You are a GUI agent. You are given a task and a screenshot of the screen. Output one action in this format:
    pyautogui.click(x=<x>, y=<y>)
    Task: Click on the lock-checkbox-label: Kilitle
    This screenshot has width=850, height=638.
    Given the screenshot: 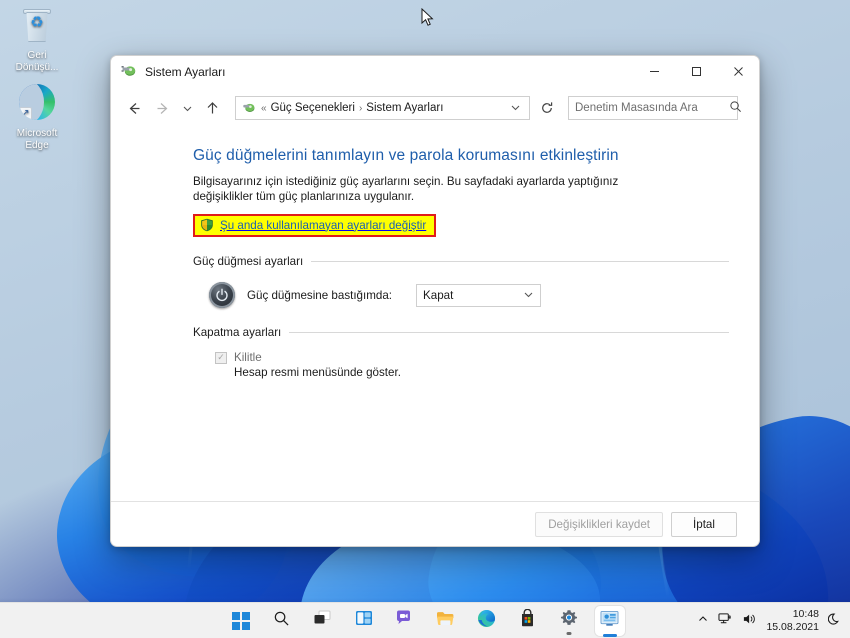 What is the action you would take?
    pyautogui.click(x=248, y=357)
    